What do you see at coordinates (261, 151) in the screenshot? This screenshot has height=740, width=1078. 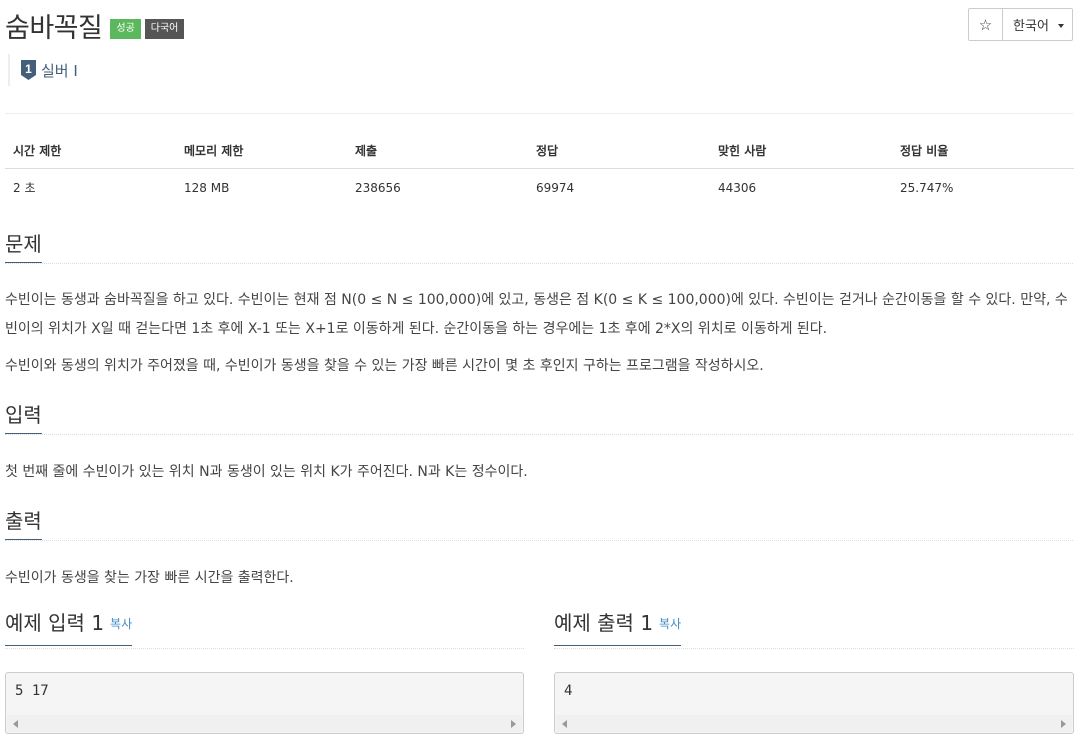 I see `header-memory-limit: 메모리 제한` at bounding box center [261, 151].